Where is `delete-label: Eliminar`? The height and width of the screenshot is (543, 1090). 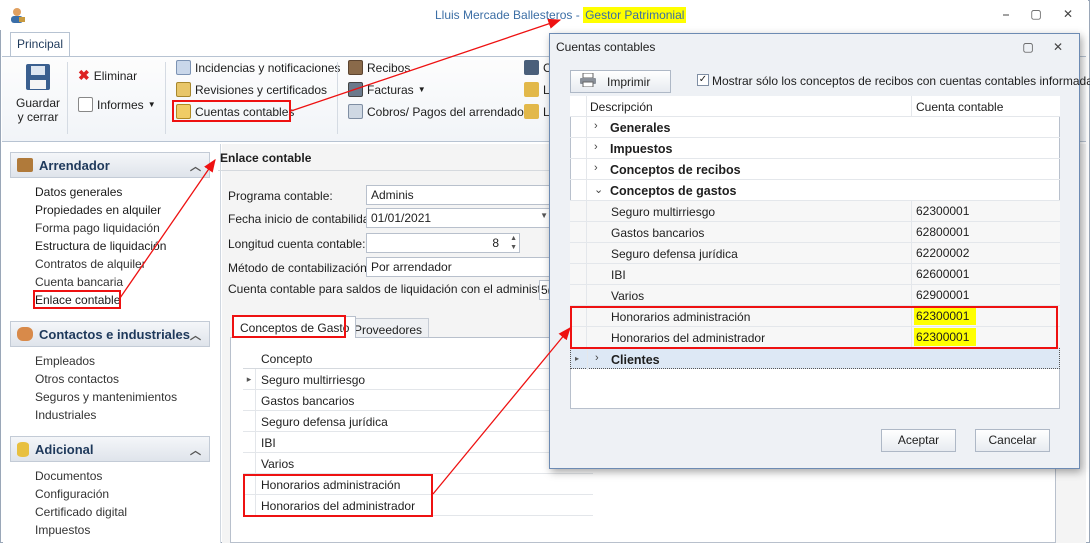 delete-label: Eliminar is located at coordinates (115, 75).